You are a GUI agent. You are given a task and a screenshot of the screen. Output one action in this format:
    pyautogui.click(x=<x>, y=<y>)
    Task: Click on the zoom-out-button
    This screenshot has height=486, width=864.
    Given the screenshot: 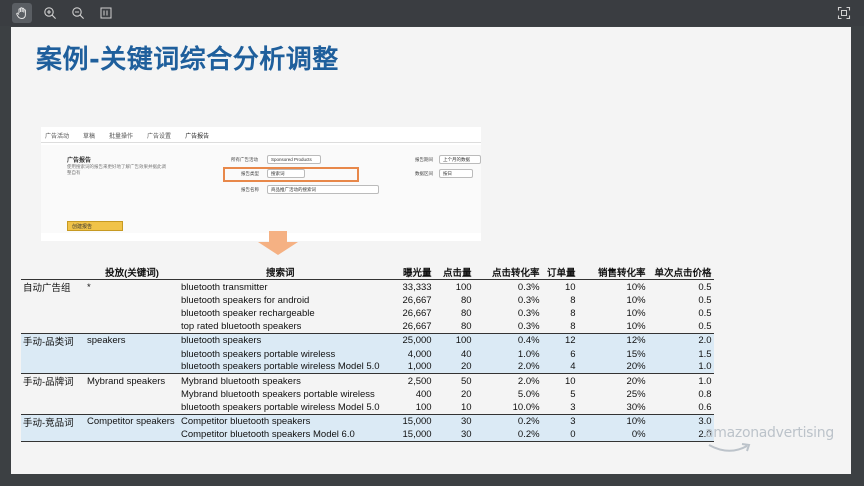 What is the action you would take?
    pyautogui.click(x=78, y=13)
    